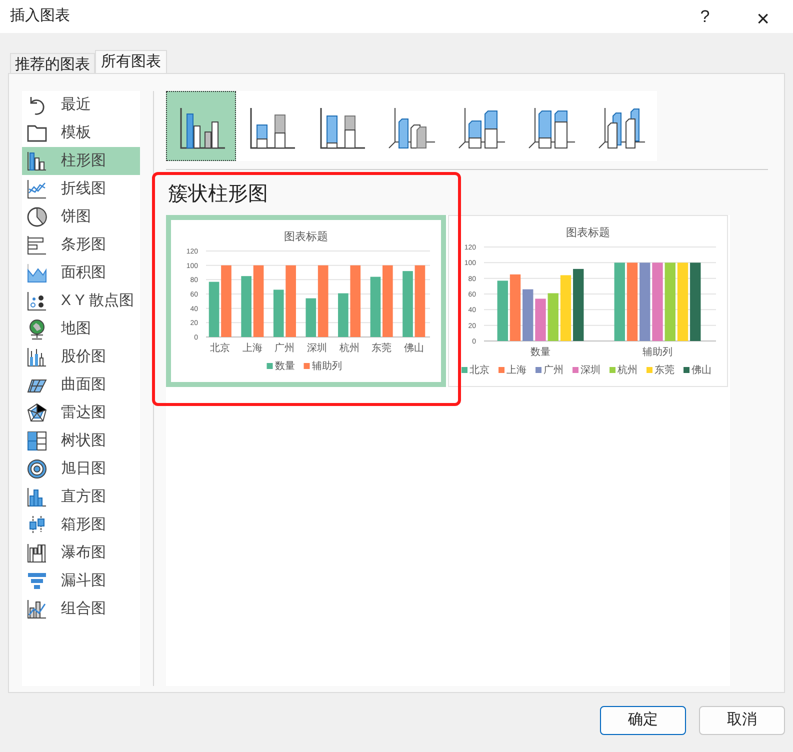 The height and width of the screenshot is (752, 793). What do you see at coordinates (37, 357) in the screenshot?
I see `stock-chart-icon` at bounding box center [37, 357].